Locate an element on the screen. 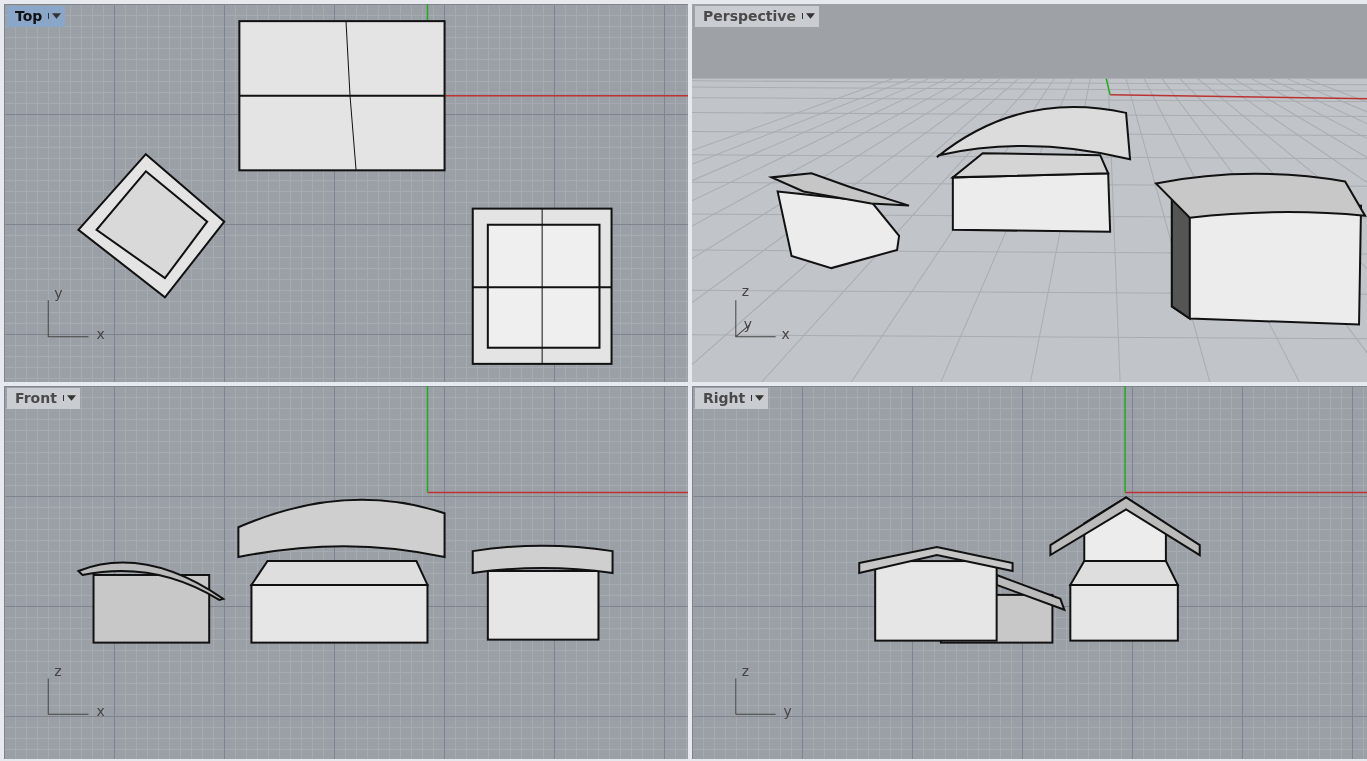 This screenshot has width=1367, height=761. viewport-tab: Perspective is located at coordinates (757, 16).